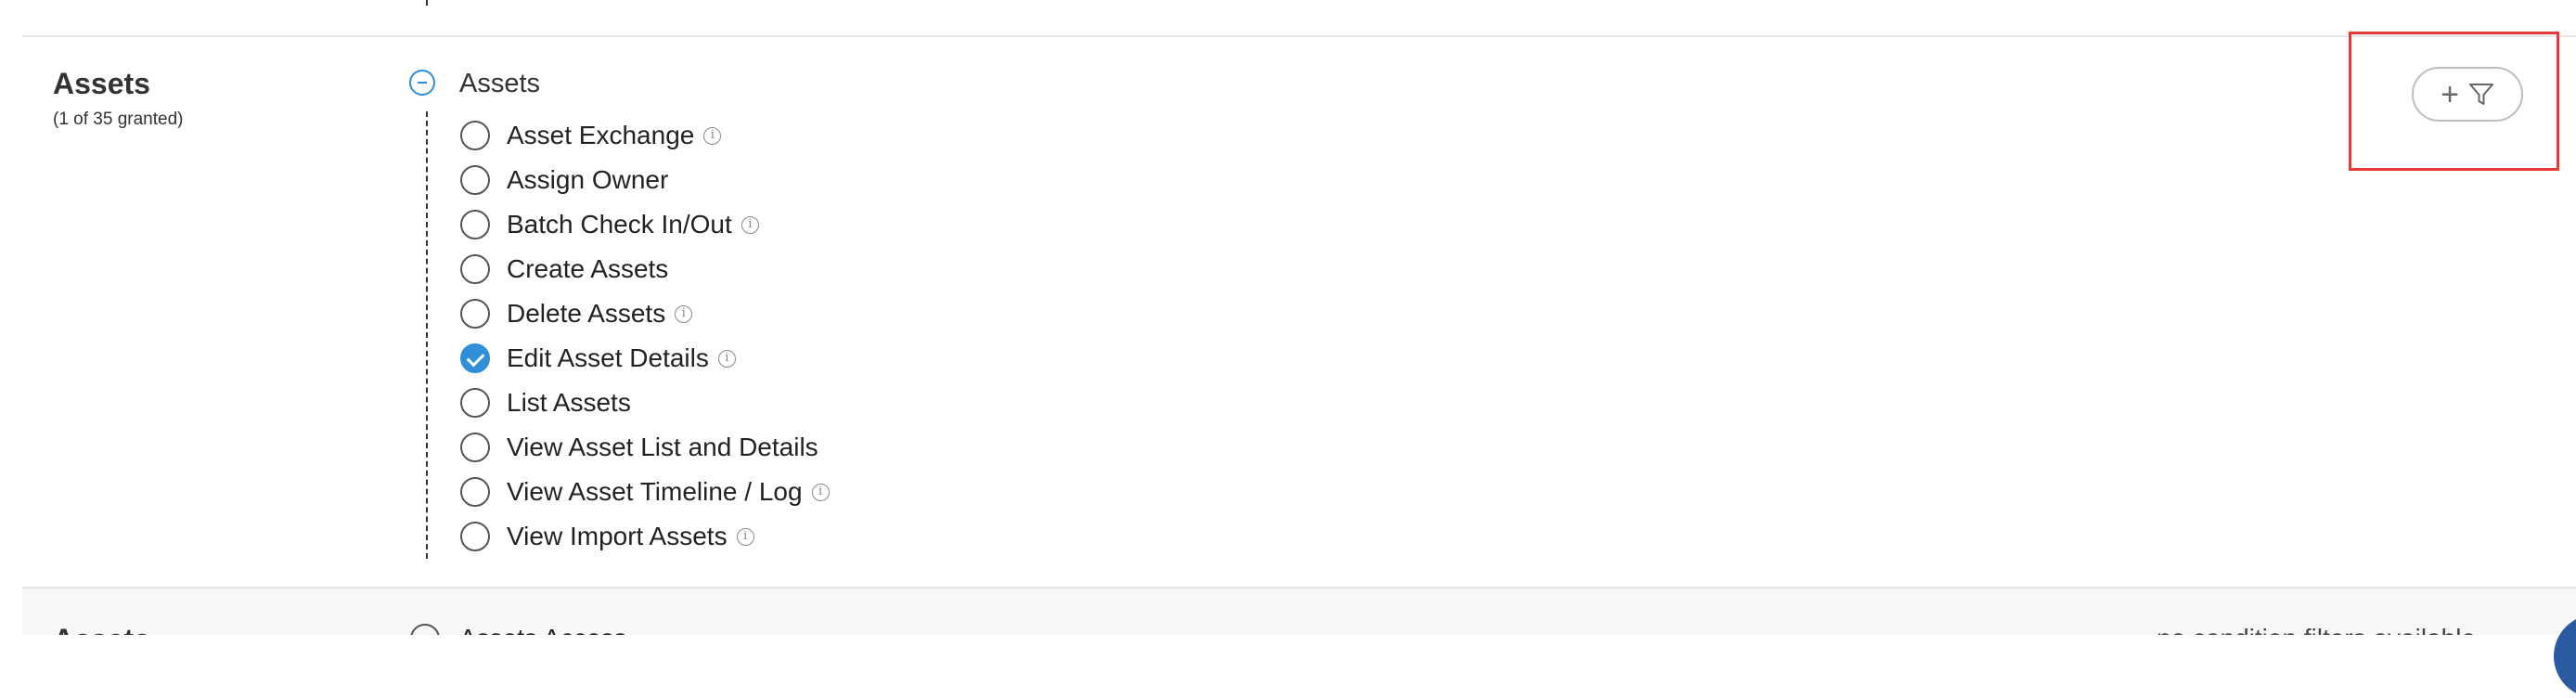 This screenshot has height=698, width=2576. What do you see at coordinates (662, 447) in the screenshot?
I see `permission-label: View Asset List and Details` at bounding box center [662, 447].